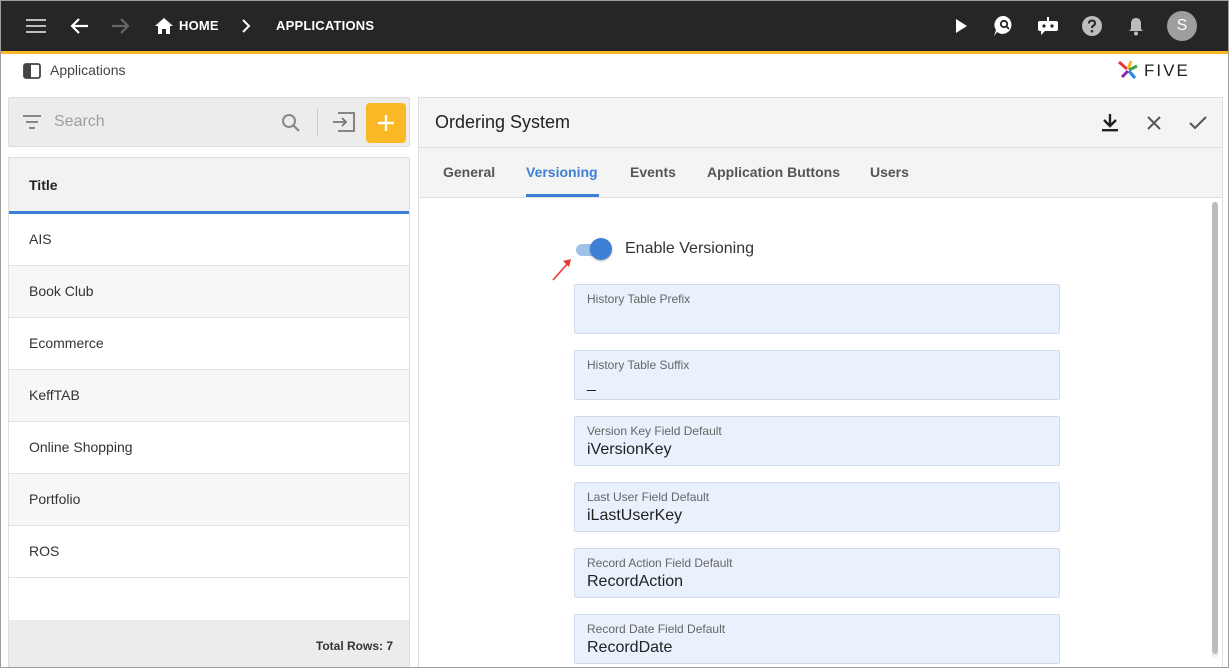 The width and height of the screenshot is (1229, 668). Describe the element at coordinates (656, 629) in the screenshot. I see `field-label: Record Date Field Default` at that location.